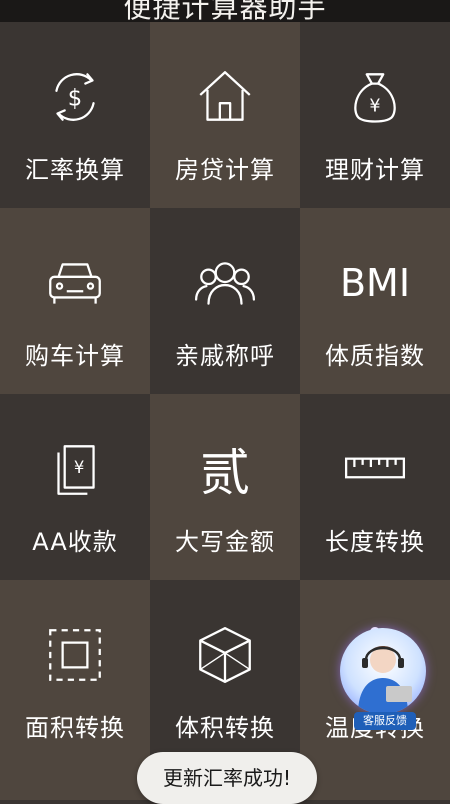 The height and width of the screenshot is (804, 450). Describe the element at coordinates (383, 671) in the screenshot. I see `customer-service-avatar-icon` at that location.